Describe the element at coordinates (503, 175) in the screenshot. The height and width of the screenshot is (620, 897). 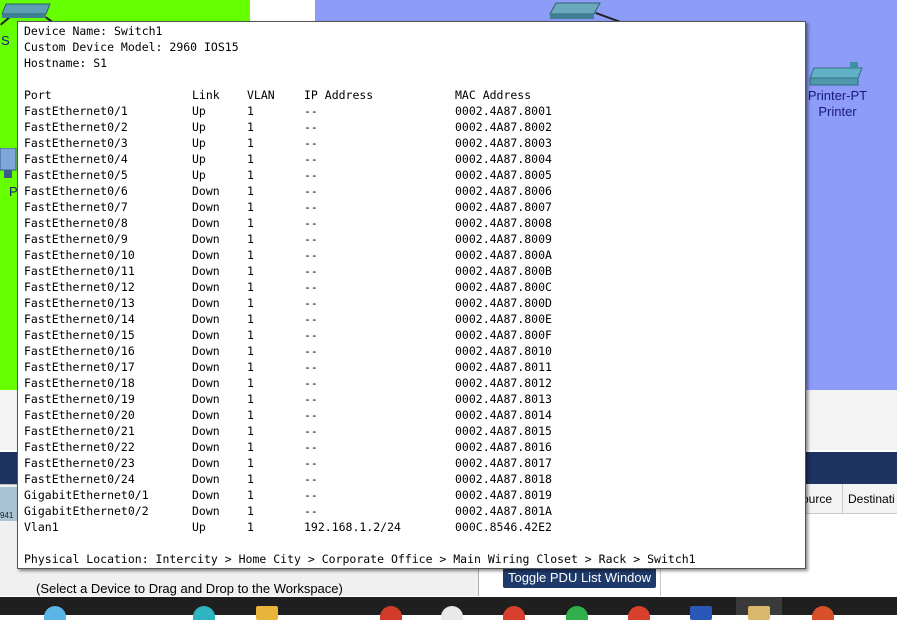
I see `mac-address-cell: 0002.4A87.8005` at that location.